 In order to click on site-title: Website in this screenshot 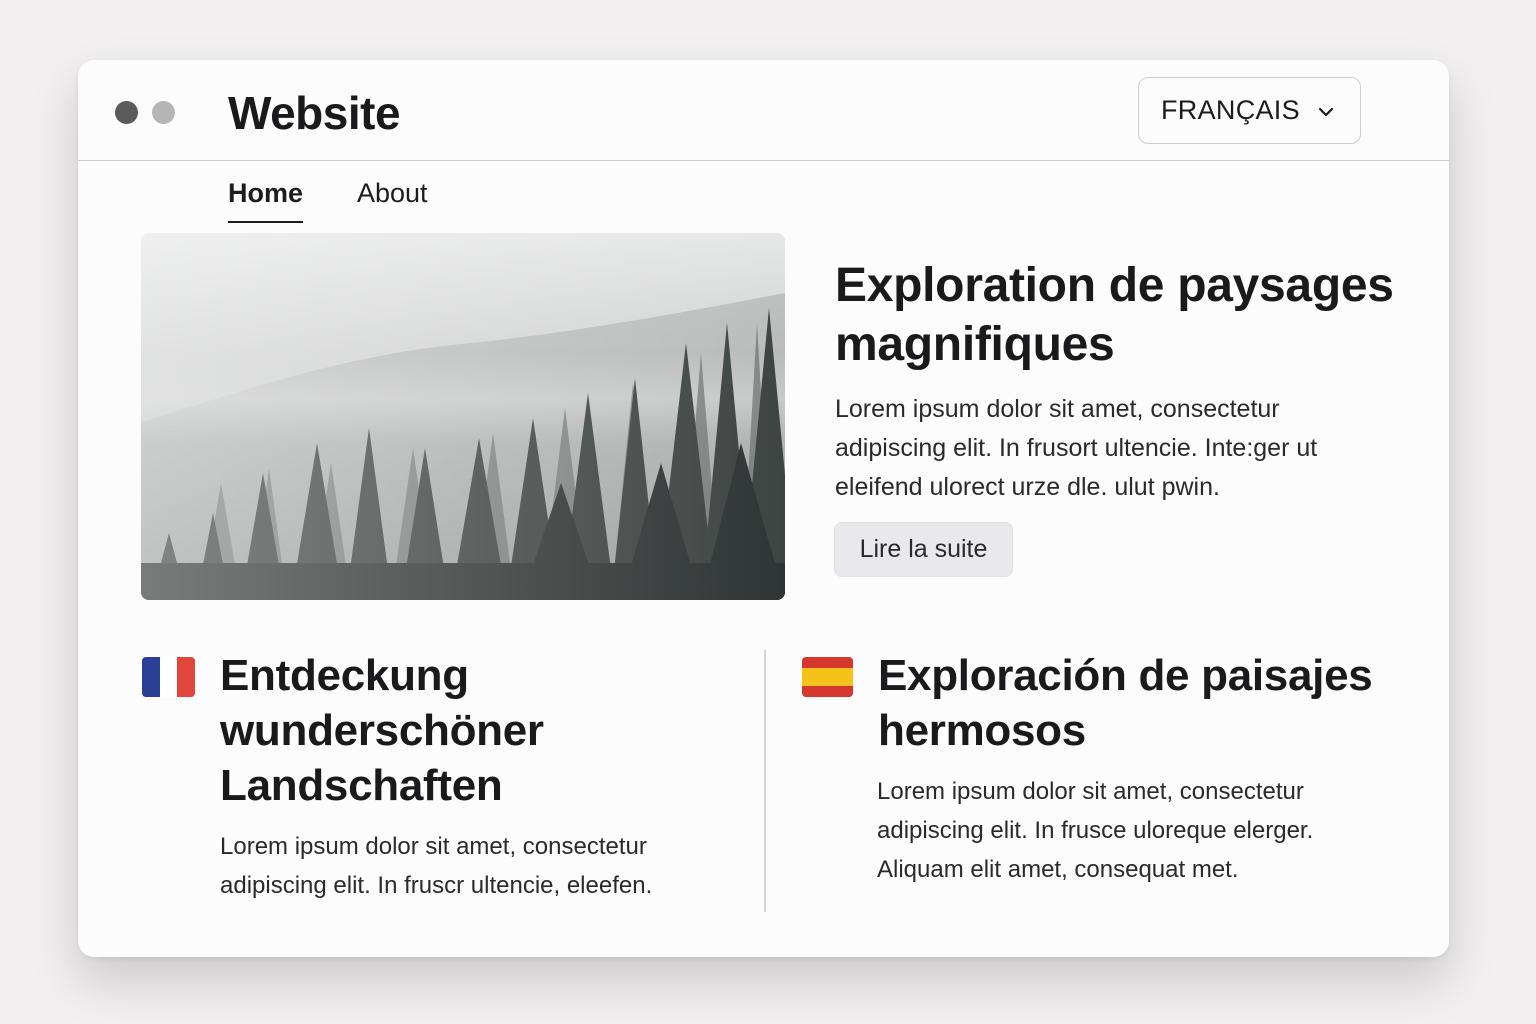, I will do `click(314, 113)`.